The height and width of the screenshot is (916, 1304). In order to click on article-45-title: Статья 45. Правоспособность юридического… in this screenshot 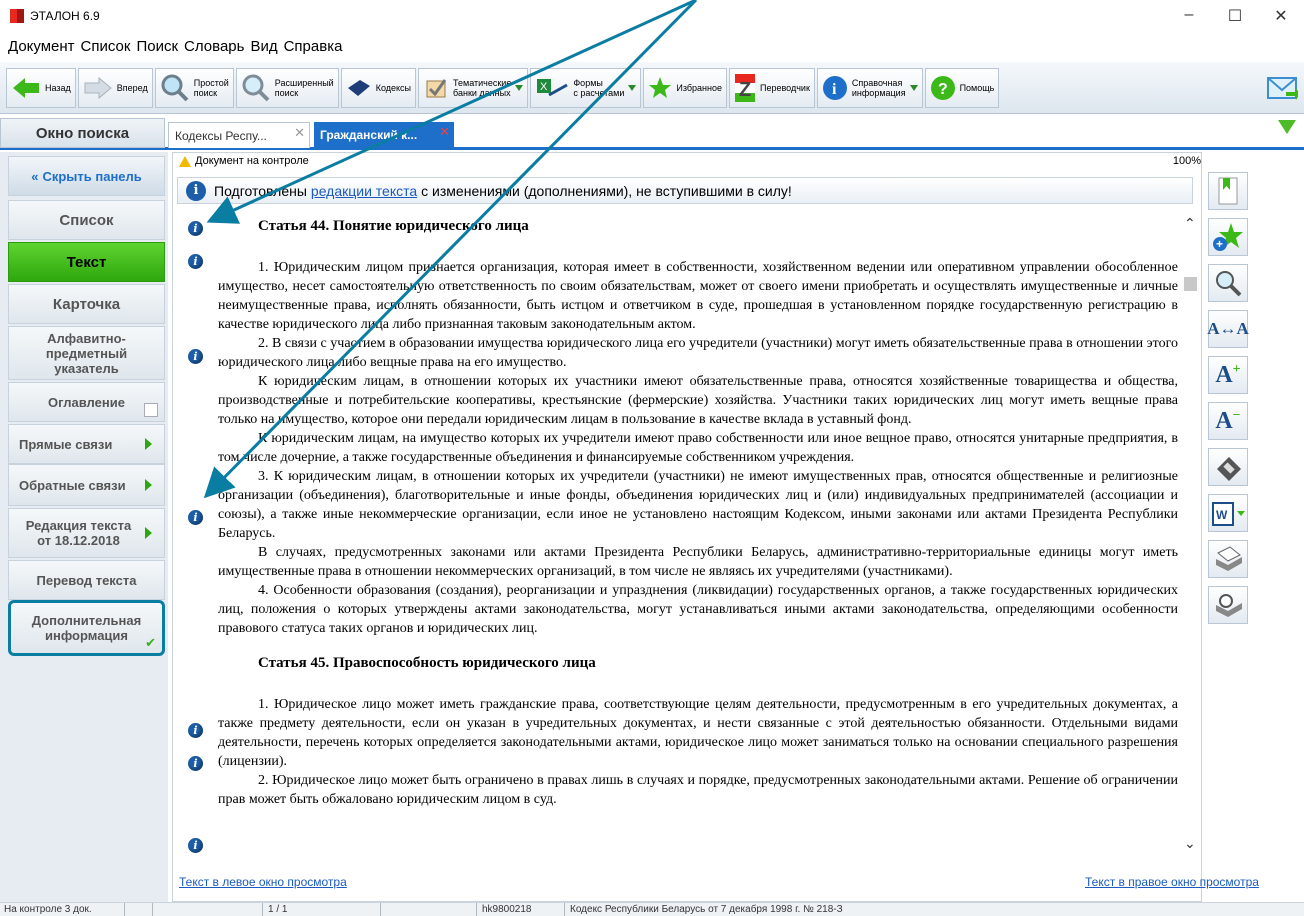, I will do `click(427, 663)`.